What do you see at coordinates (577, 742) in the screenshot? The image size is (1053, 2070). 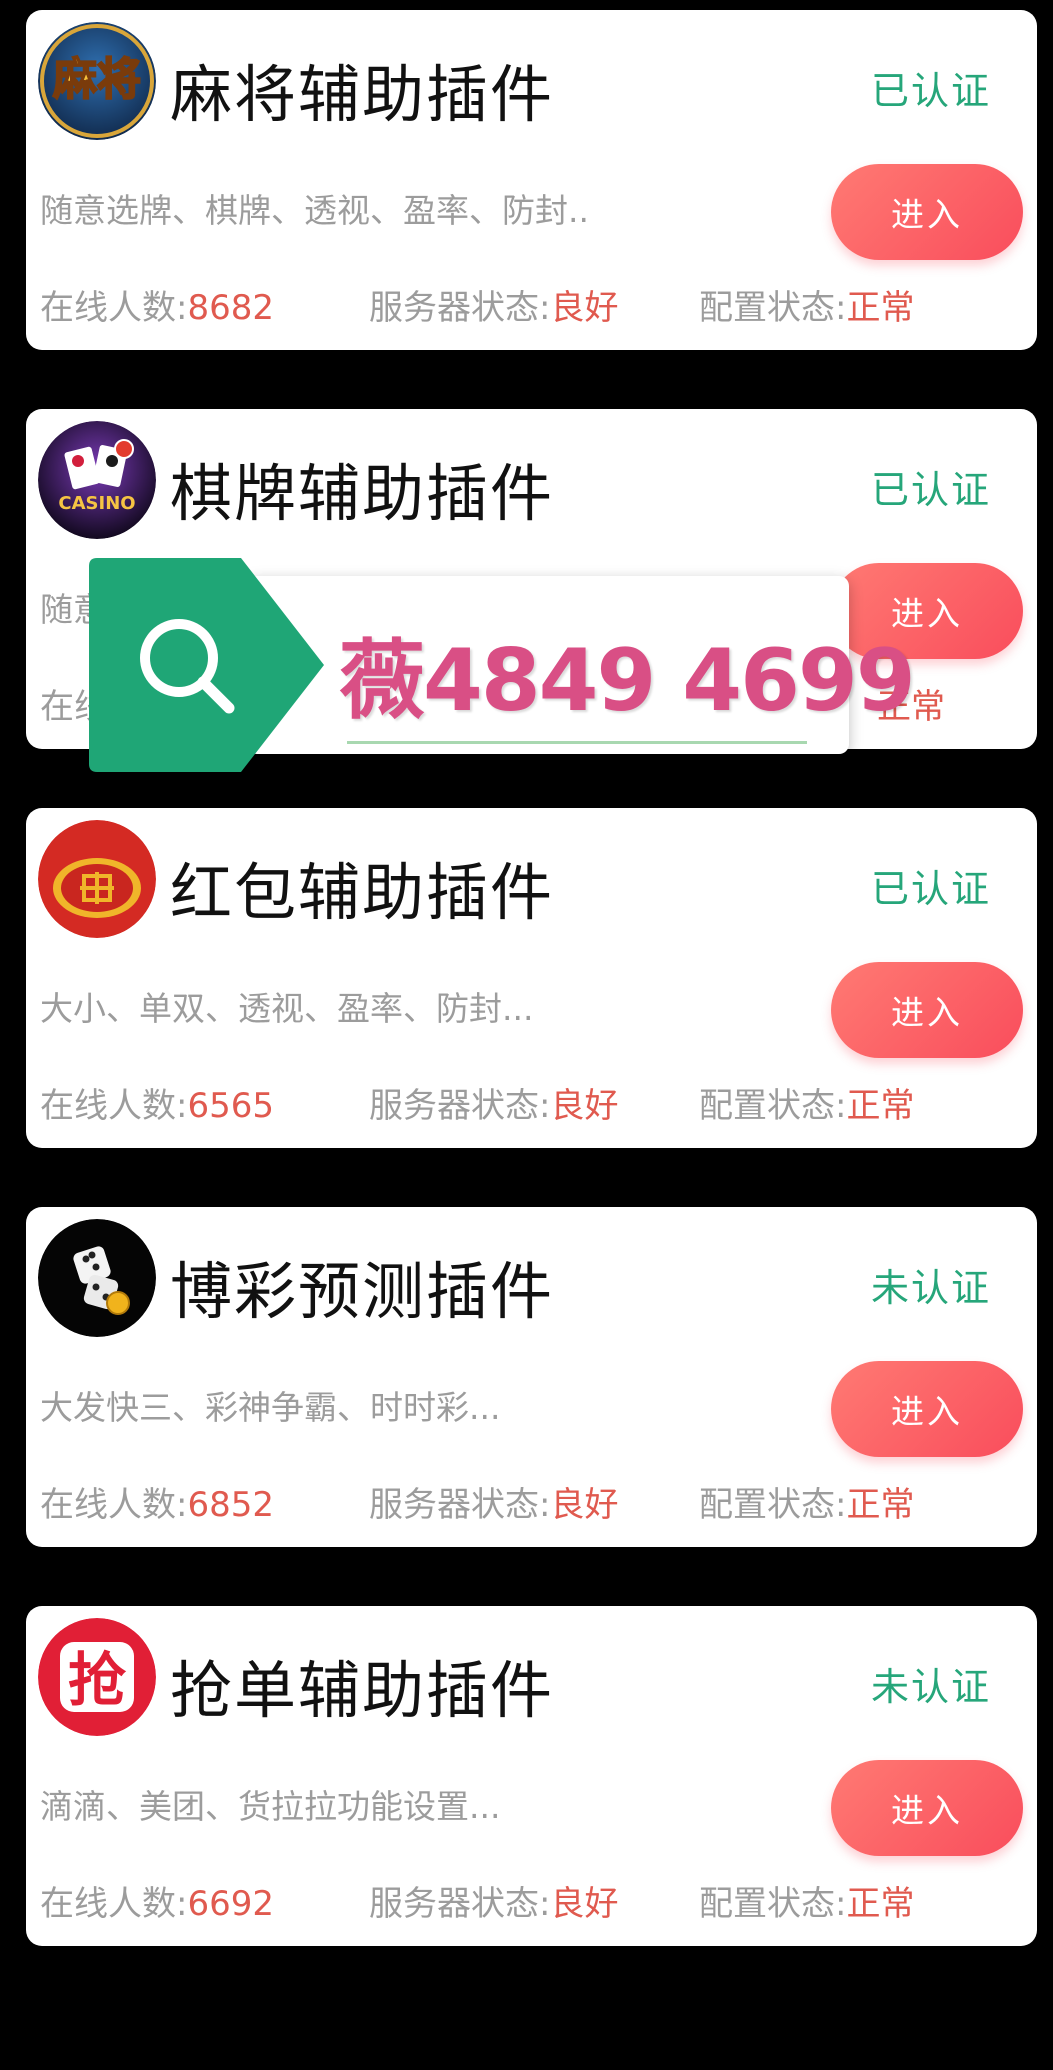 I see `overlay-underline` at bounding box center [577, 742].